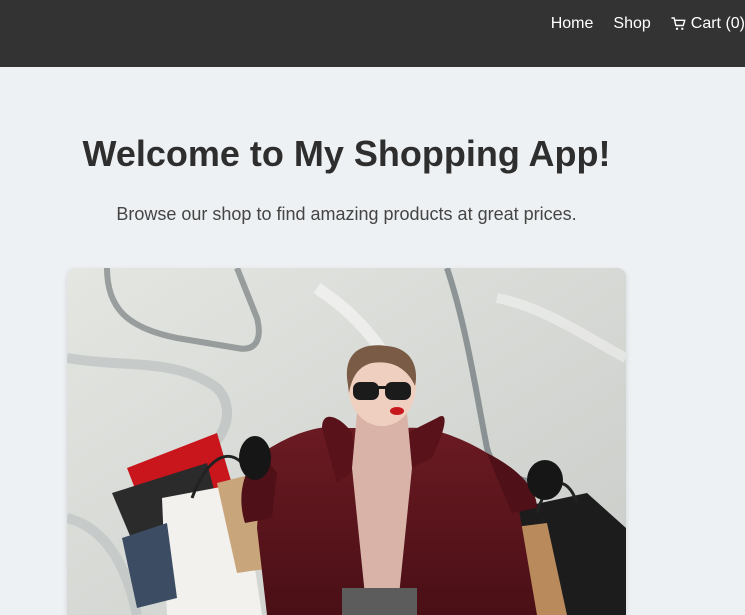  I want to click on nav-link-home: Home, so click(572, 24).